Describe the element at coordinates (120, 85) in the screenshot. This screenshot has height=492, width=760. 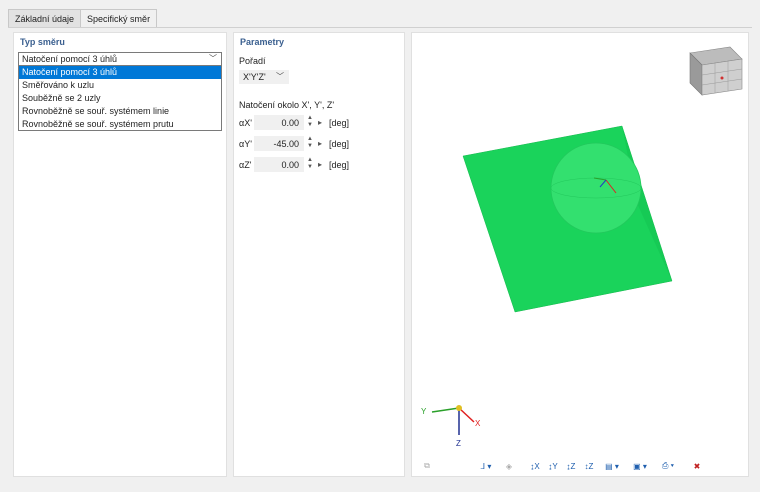
I see `dropdown-option-node: Směřováno k uzlu` at that location.